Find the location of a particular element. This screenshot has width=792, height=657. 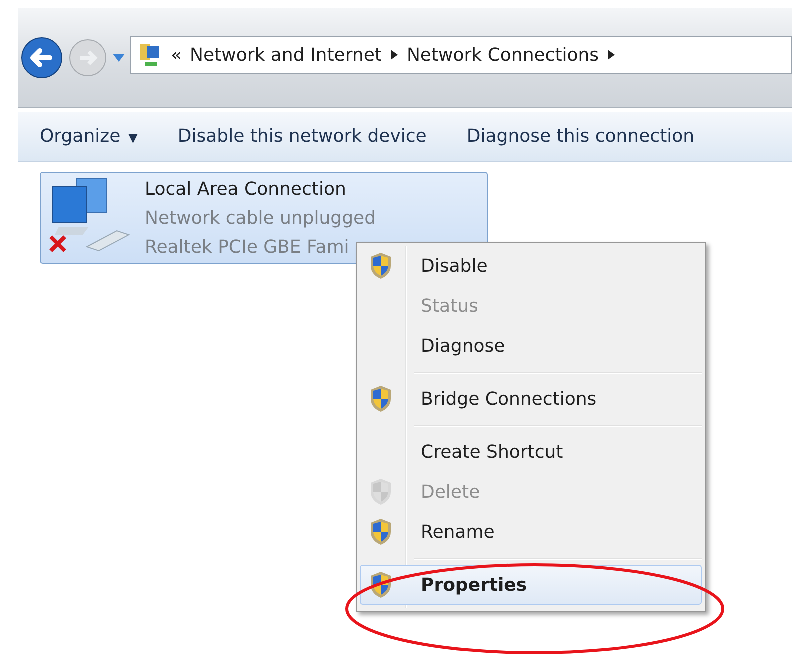

connection-name: Local Area Connection is located at coordinates (246, 190).